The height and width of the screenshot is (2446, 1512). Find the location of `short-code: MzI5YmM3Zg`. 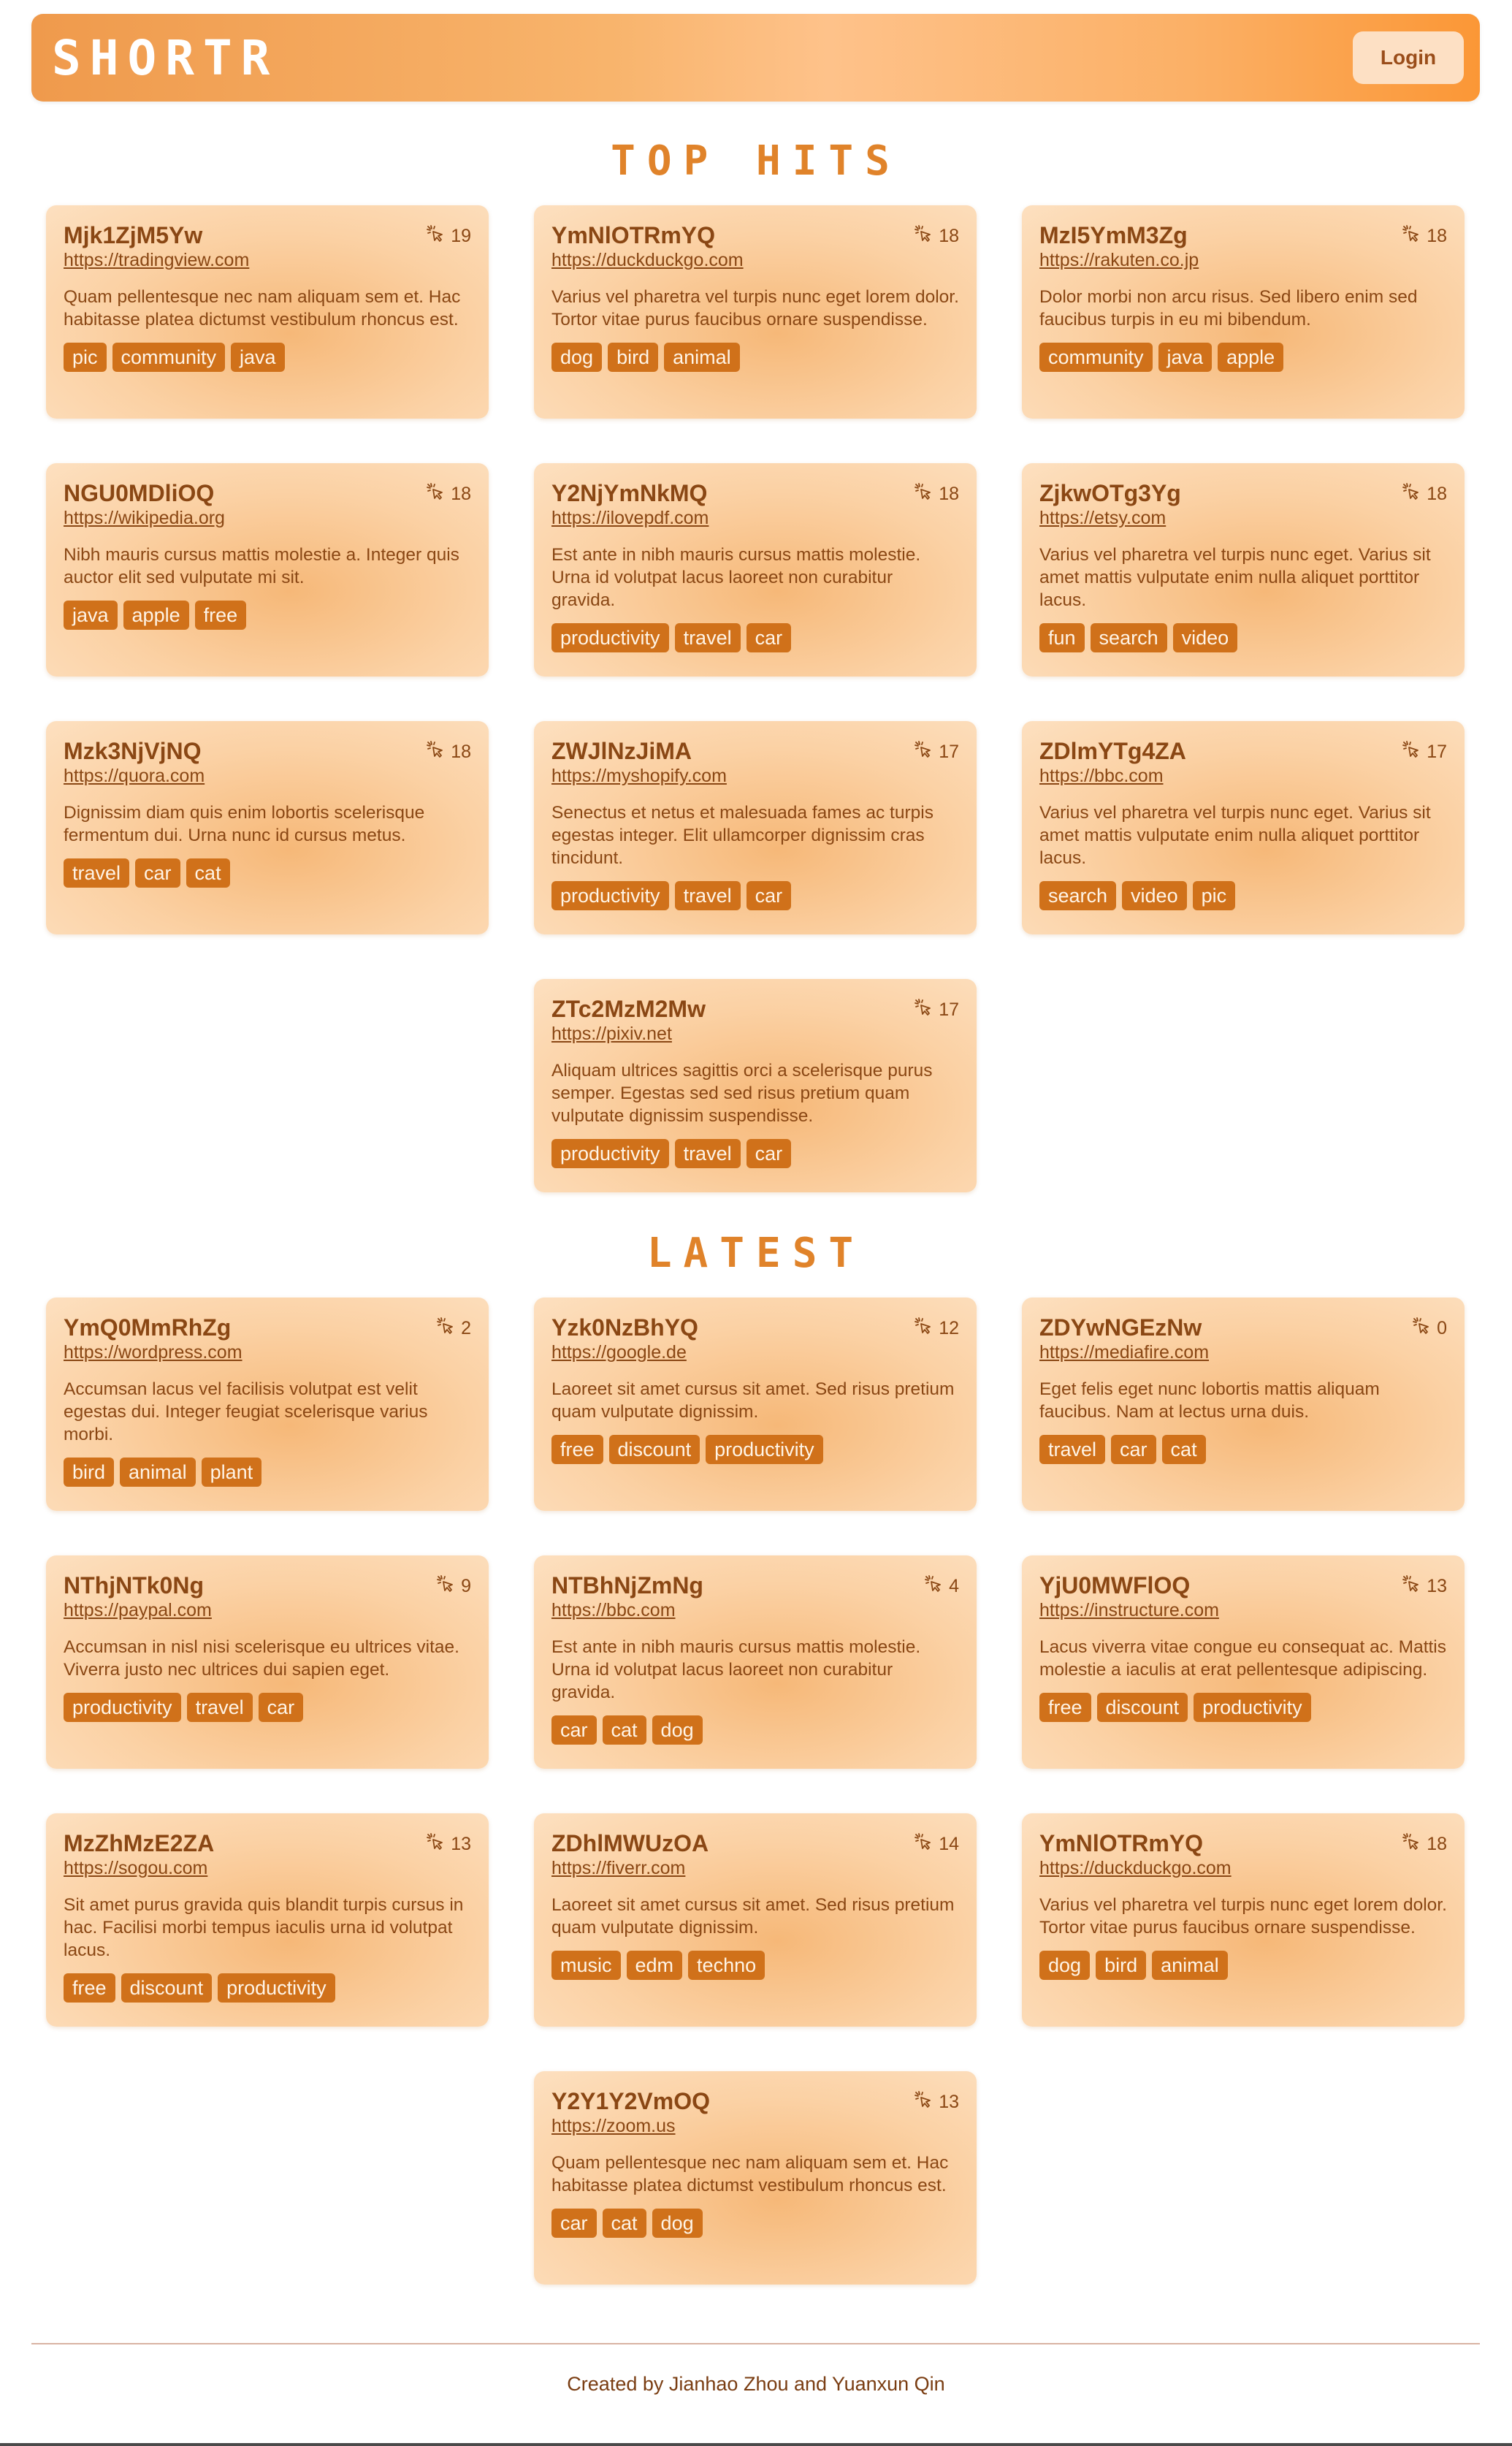

short-code: MzI5YmM3Zg is located at coordinates (1243, 235).